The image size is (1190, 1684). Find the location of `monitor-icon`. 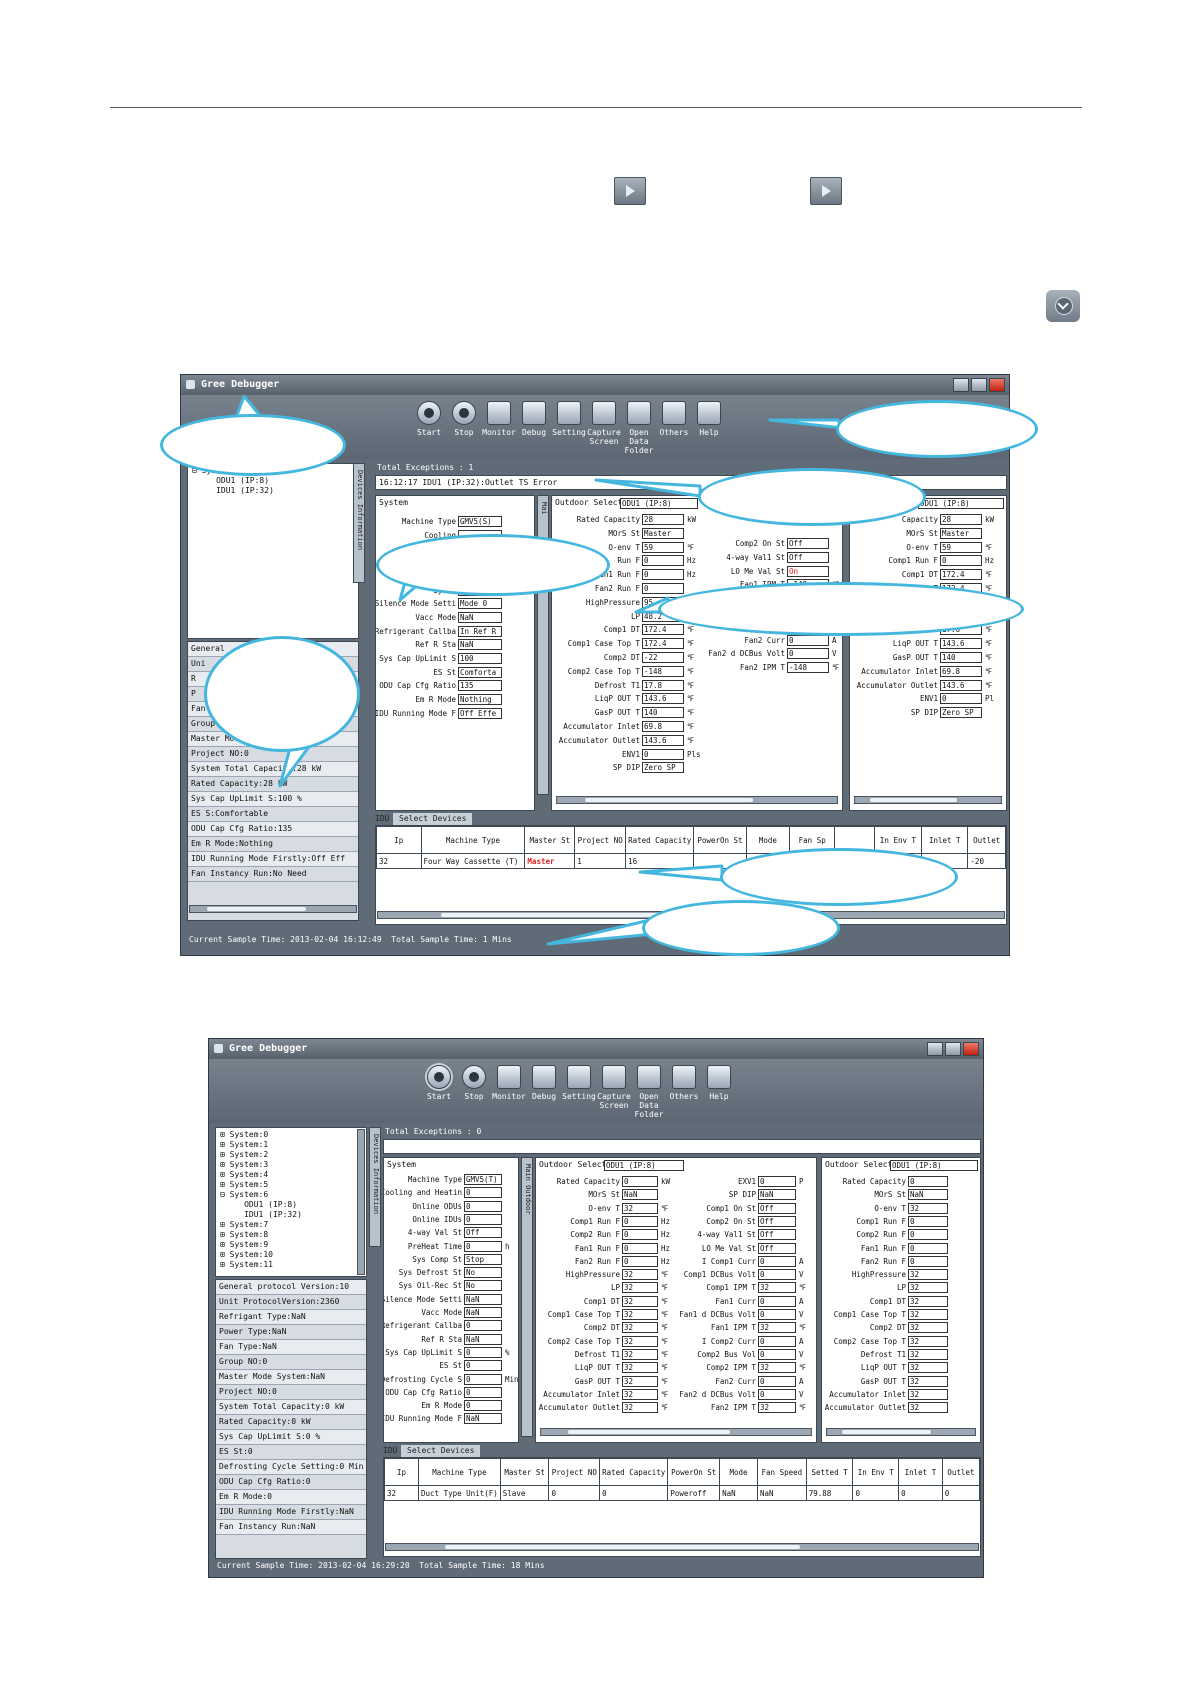

monitor-icon is located at coordinates (509, 1077).